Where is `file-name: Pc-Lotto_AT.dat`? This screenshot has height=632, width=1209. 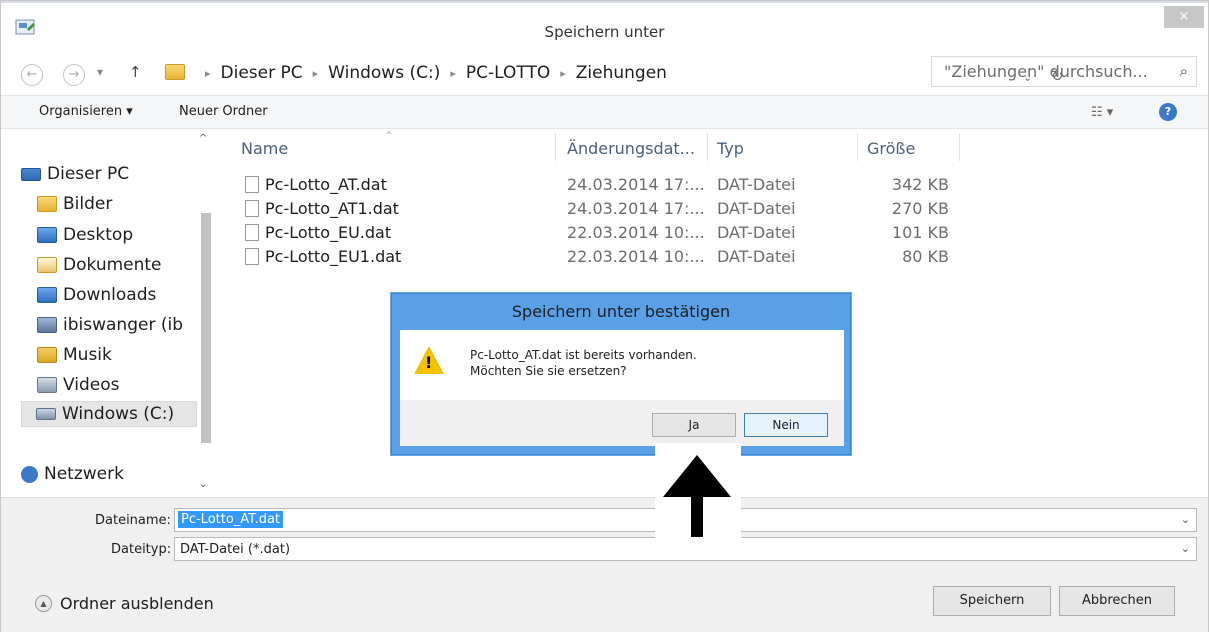
file-name: Pc-Lotto_AT.dat is located at coordinates (326, 184).